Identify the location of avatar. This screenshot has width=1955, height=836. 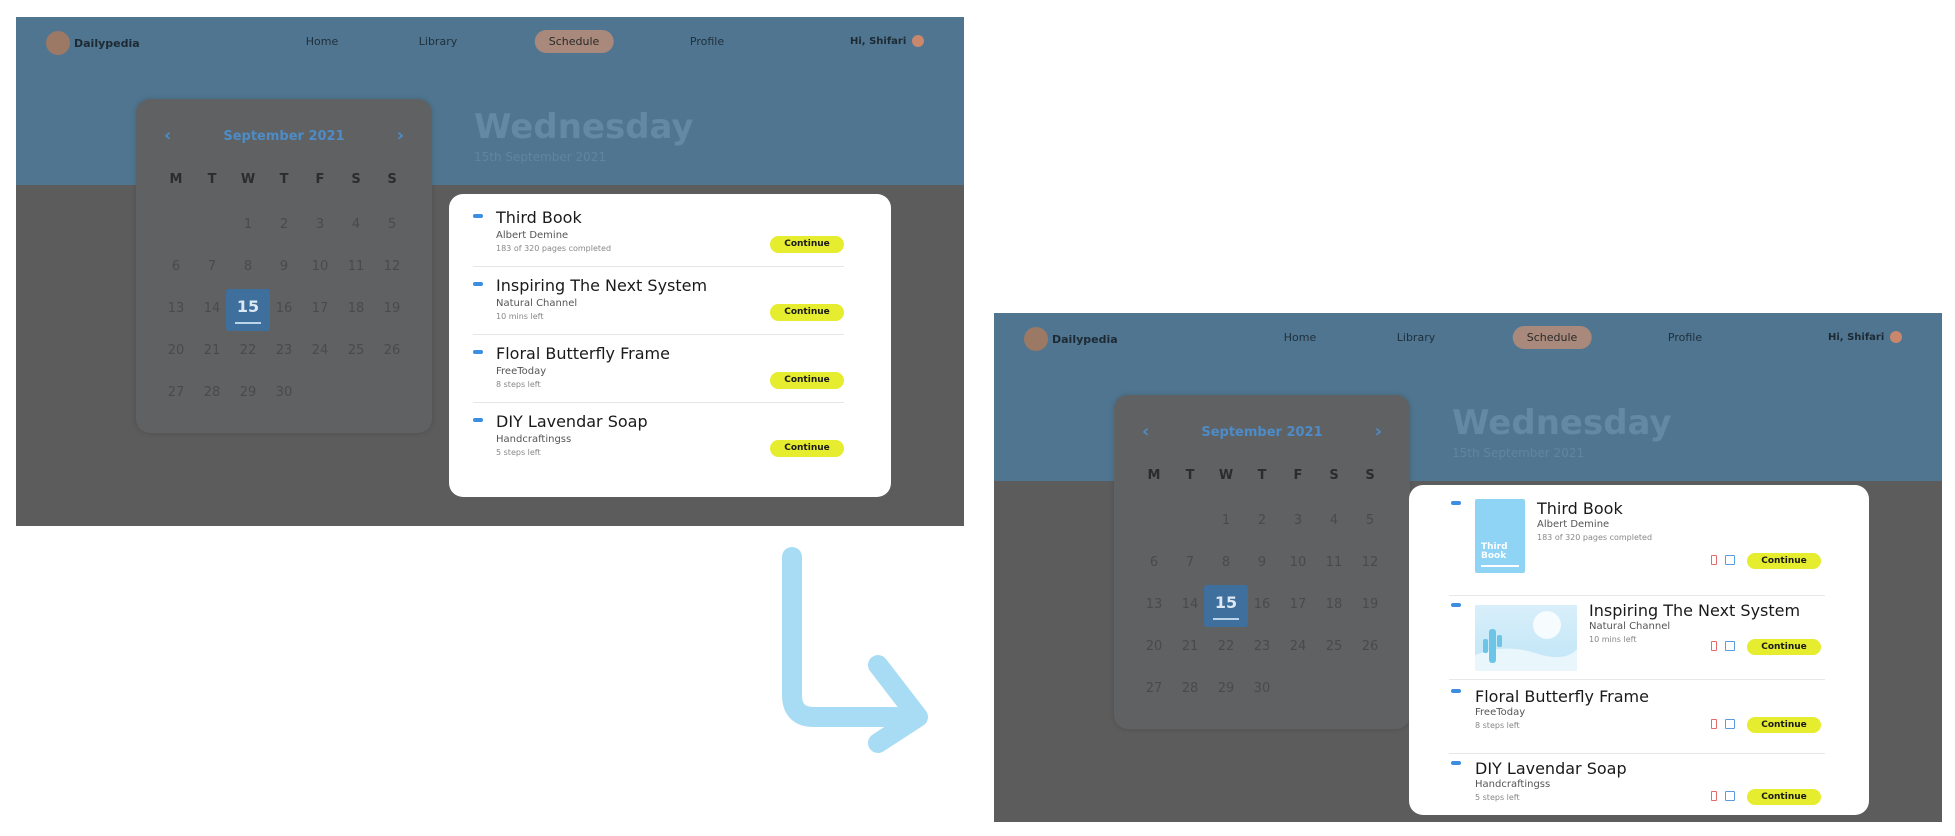
(918, 41).